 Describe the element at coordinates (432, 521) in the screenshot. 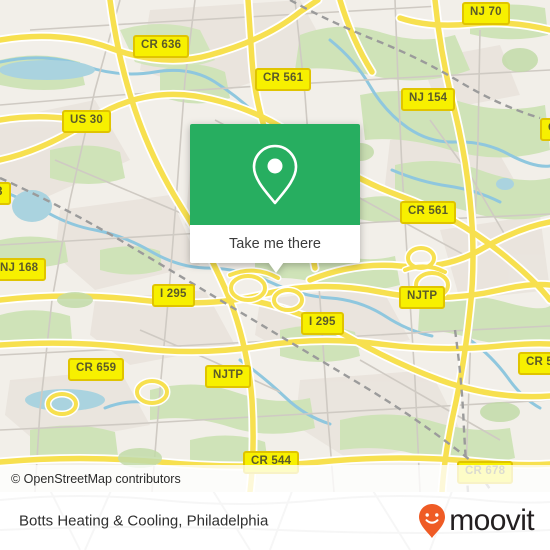

I see `moovit-pin-icon` at that location.